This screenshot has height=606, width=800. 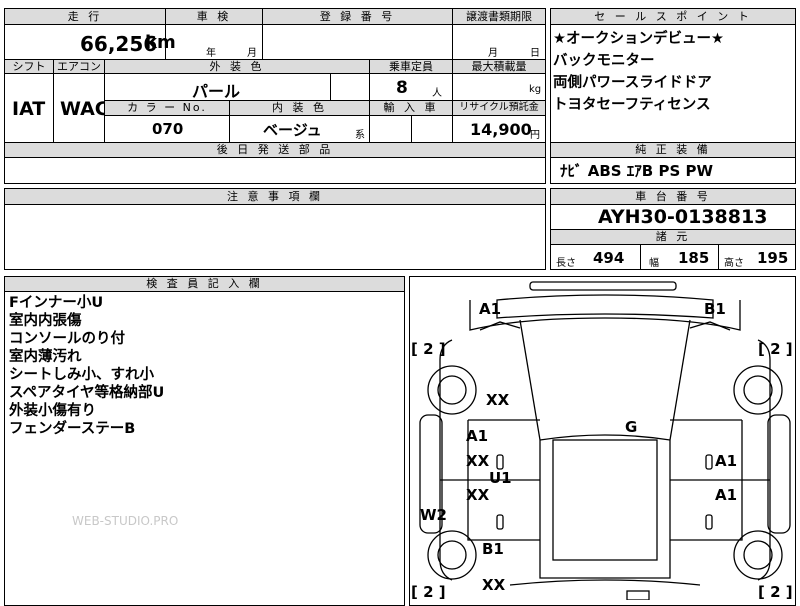 I want to click on damage-mark: G, so click(x=631, y=427).